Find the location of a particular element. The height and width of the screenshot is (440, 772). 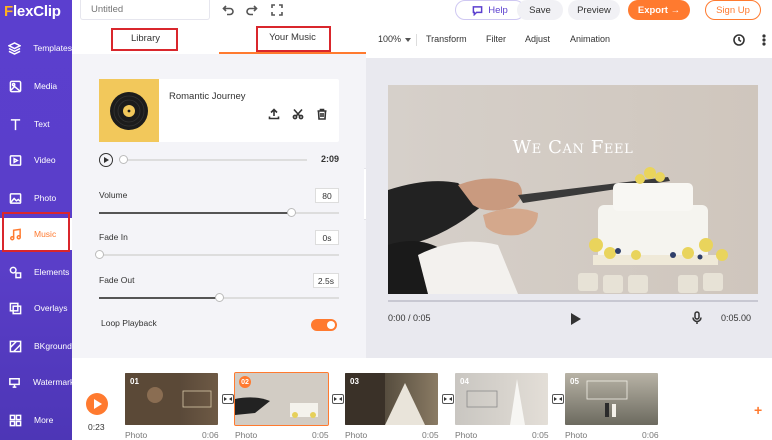

filter-button: Filter is located at coordinates (496, 39).